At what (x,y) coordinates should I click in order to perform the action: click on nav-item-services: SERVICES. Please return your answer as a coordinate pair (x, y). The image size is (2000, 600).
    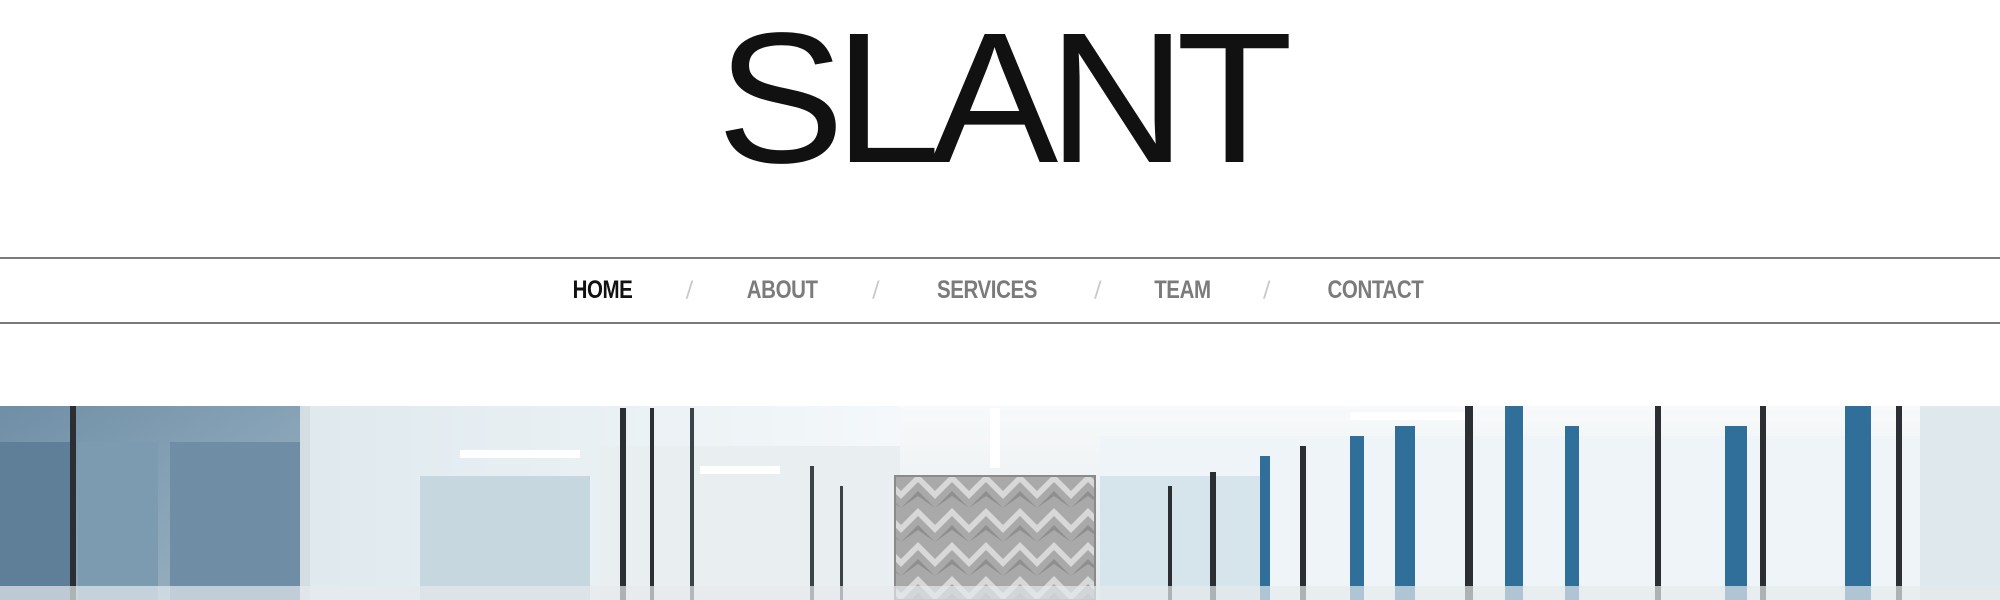
    Looking at the image, I should click on (987, 290).